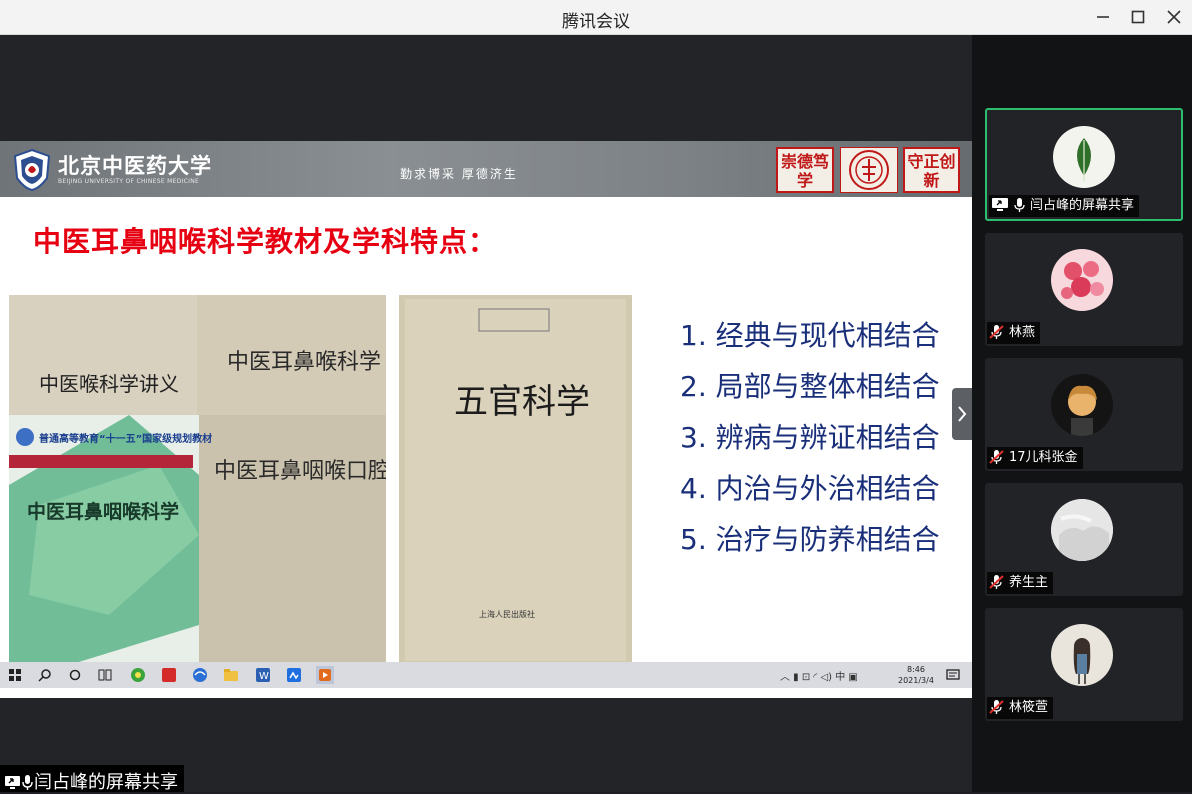  I want to click on clock-time: 8:46, so click(915, 669).